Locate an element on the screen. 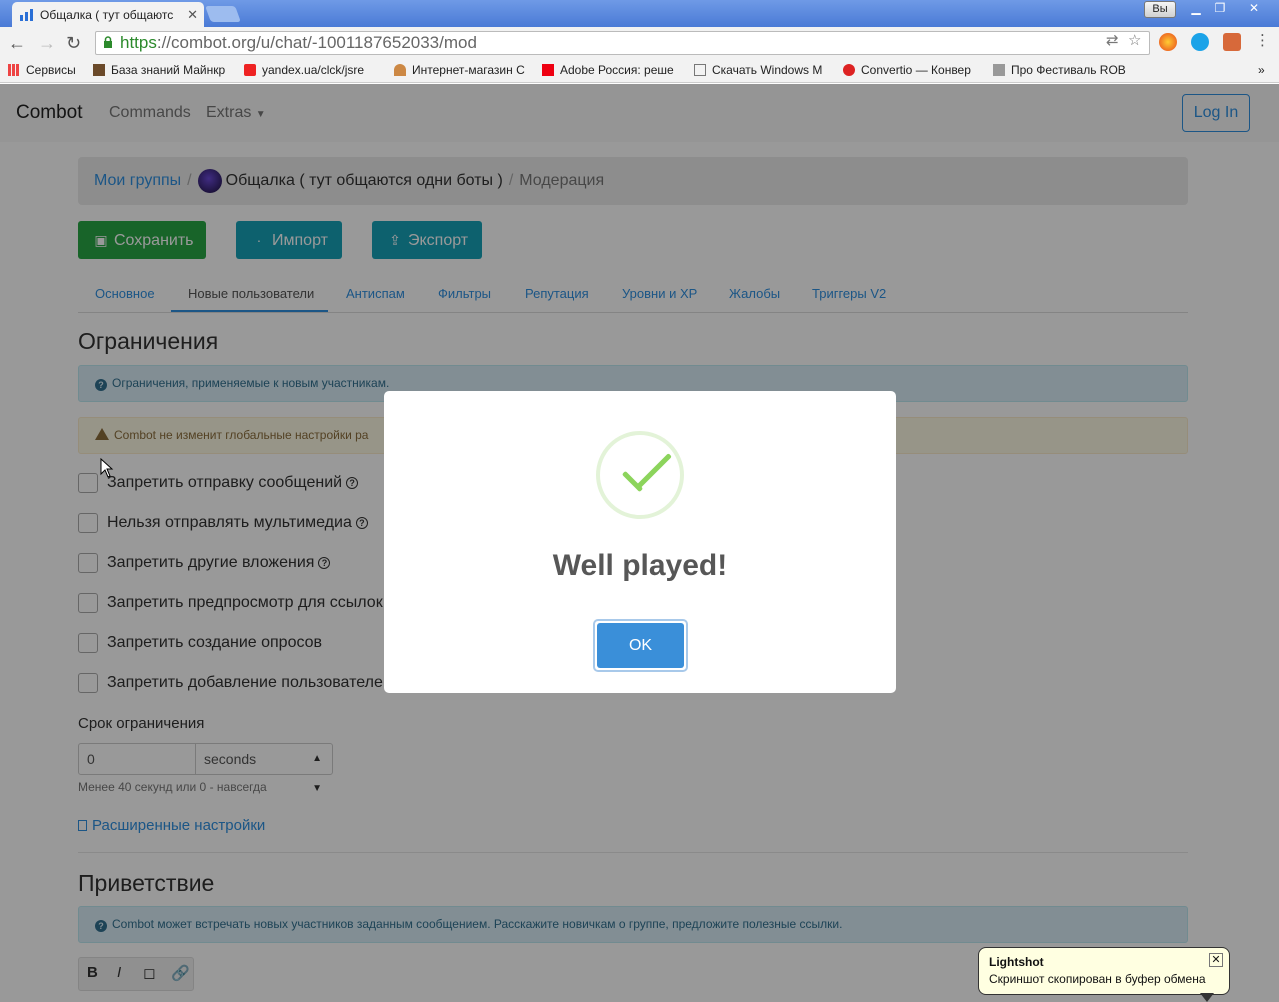 This screenshot has width=1279, height=1002. skype-extension-icon is located at coordinates (1200, 42).